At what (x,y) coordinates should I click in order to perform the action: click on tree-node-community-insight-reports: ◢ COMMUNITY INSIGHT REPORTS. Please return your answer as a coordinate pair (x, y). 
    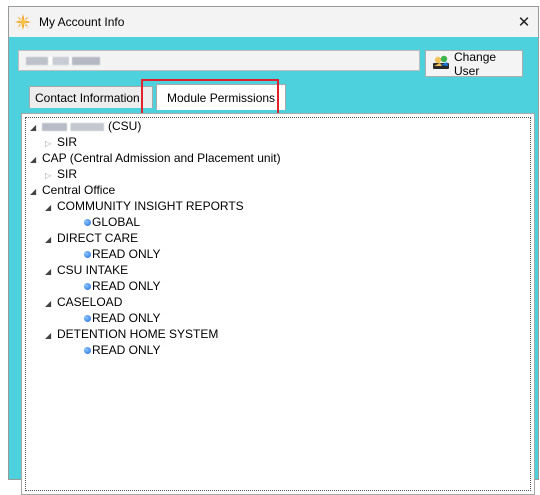
    Looking at the image, I should click on (144, 206).